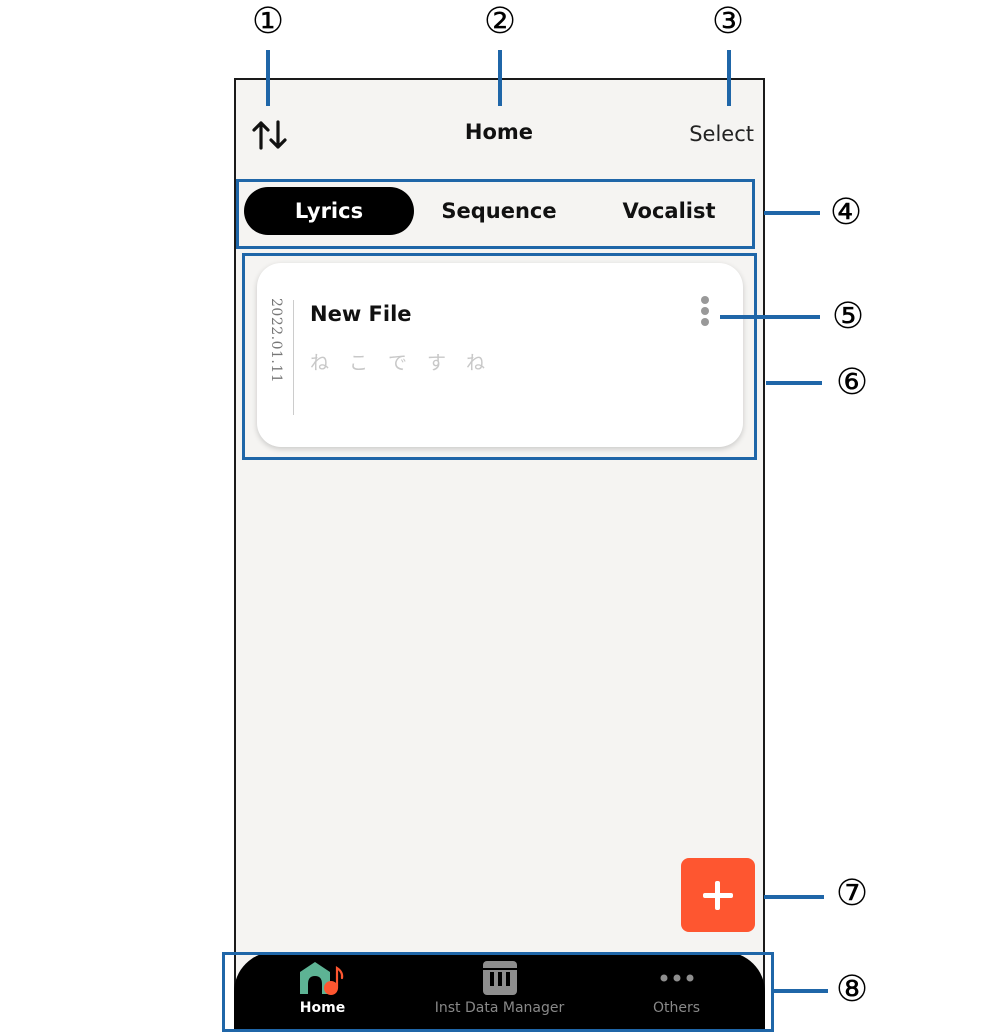 The height and width of the screenshot is (1032, 1000). What do you see at coordinates (499, 132) in the screenshot?
I see `page-title: Home` at bounding box center [499, 132].